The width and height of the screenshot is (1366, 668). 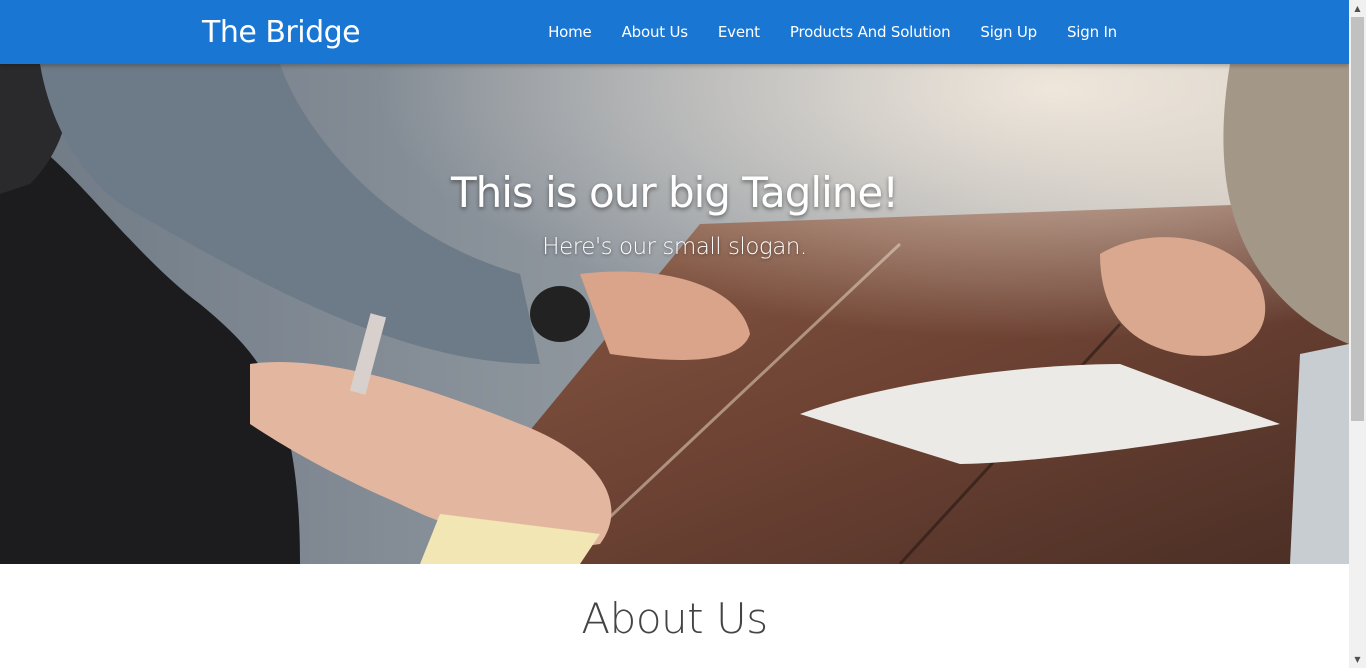 What do you see at coordinates (674, 192) in the screenshot?
I see `hero-tagline: This is our big Tagline!` at bounding box center [674, 192].